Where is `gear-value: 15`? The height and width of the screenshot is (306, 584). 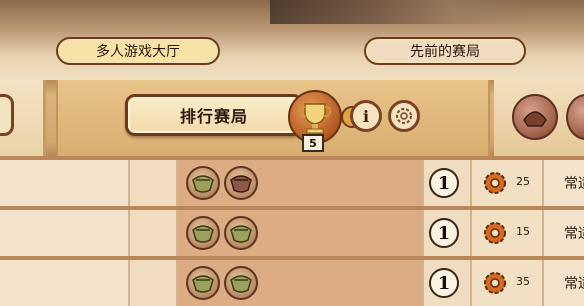 gear-value: 15 is located at coordinates (523, 231).